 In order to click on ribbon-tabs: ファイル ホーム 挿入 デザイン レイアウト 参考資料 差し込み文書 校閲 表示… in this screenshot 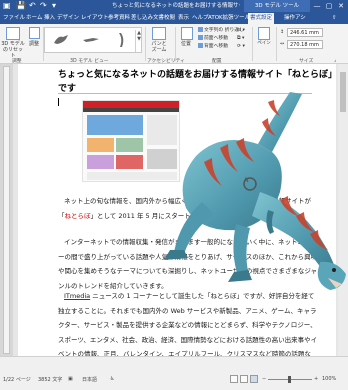, I will do `click(174, 18)`.